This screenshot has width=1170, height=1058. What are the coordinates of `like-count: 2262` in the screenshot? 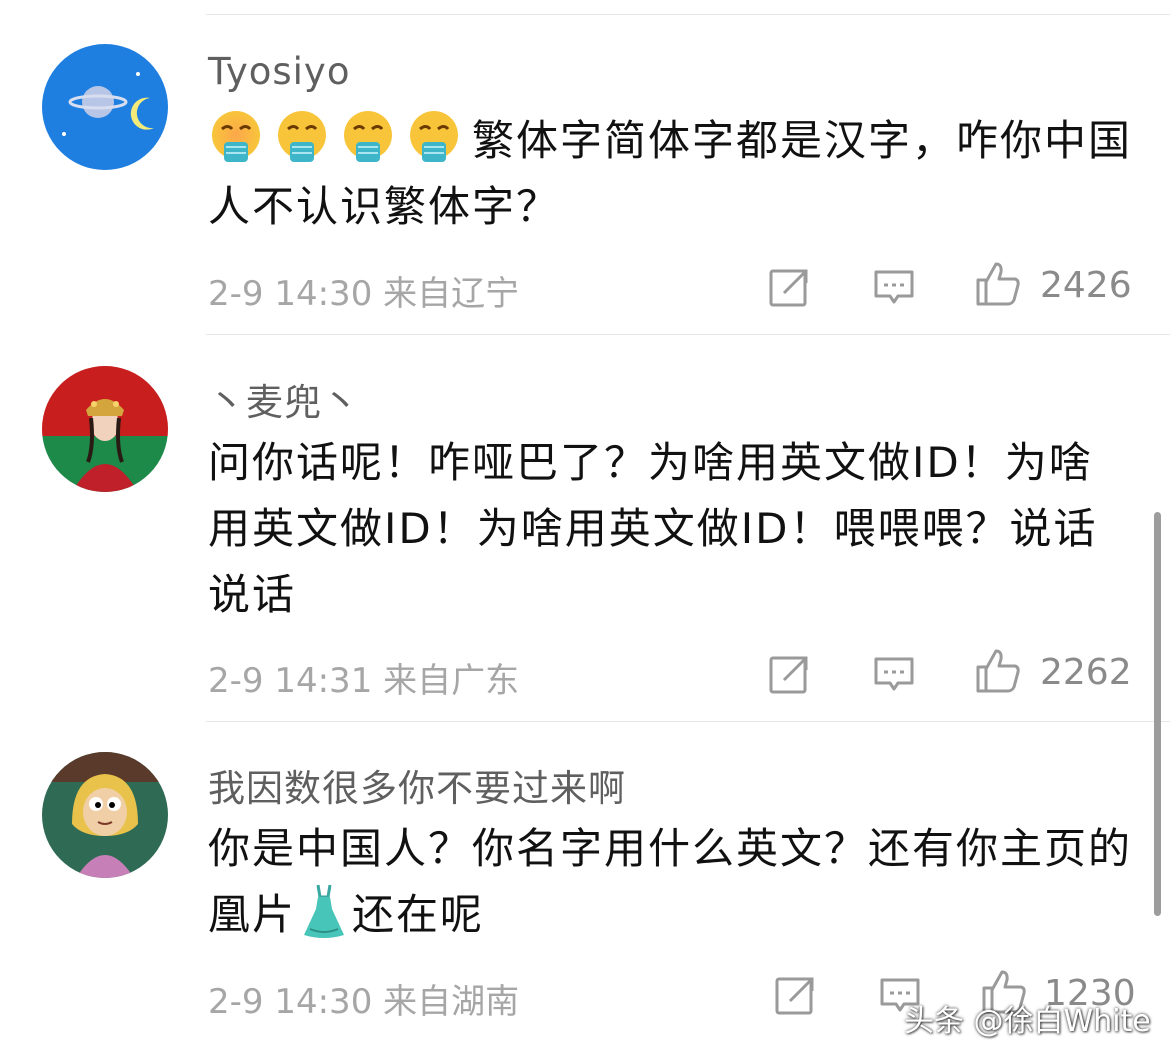 It's located at (1086, 672).